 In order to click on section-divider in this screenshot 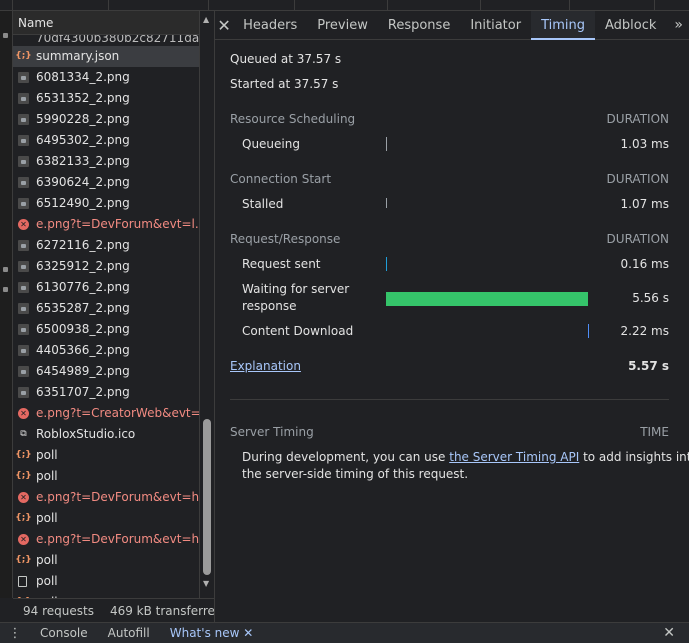, I will do `click(449, 399)`.